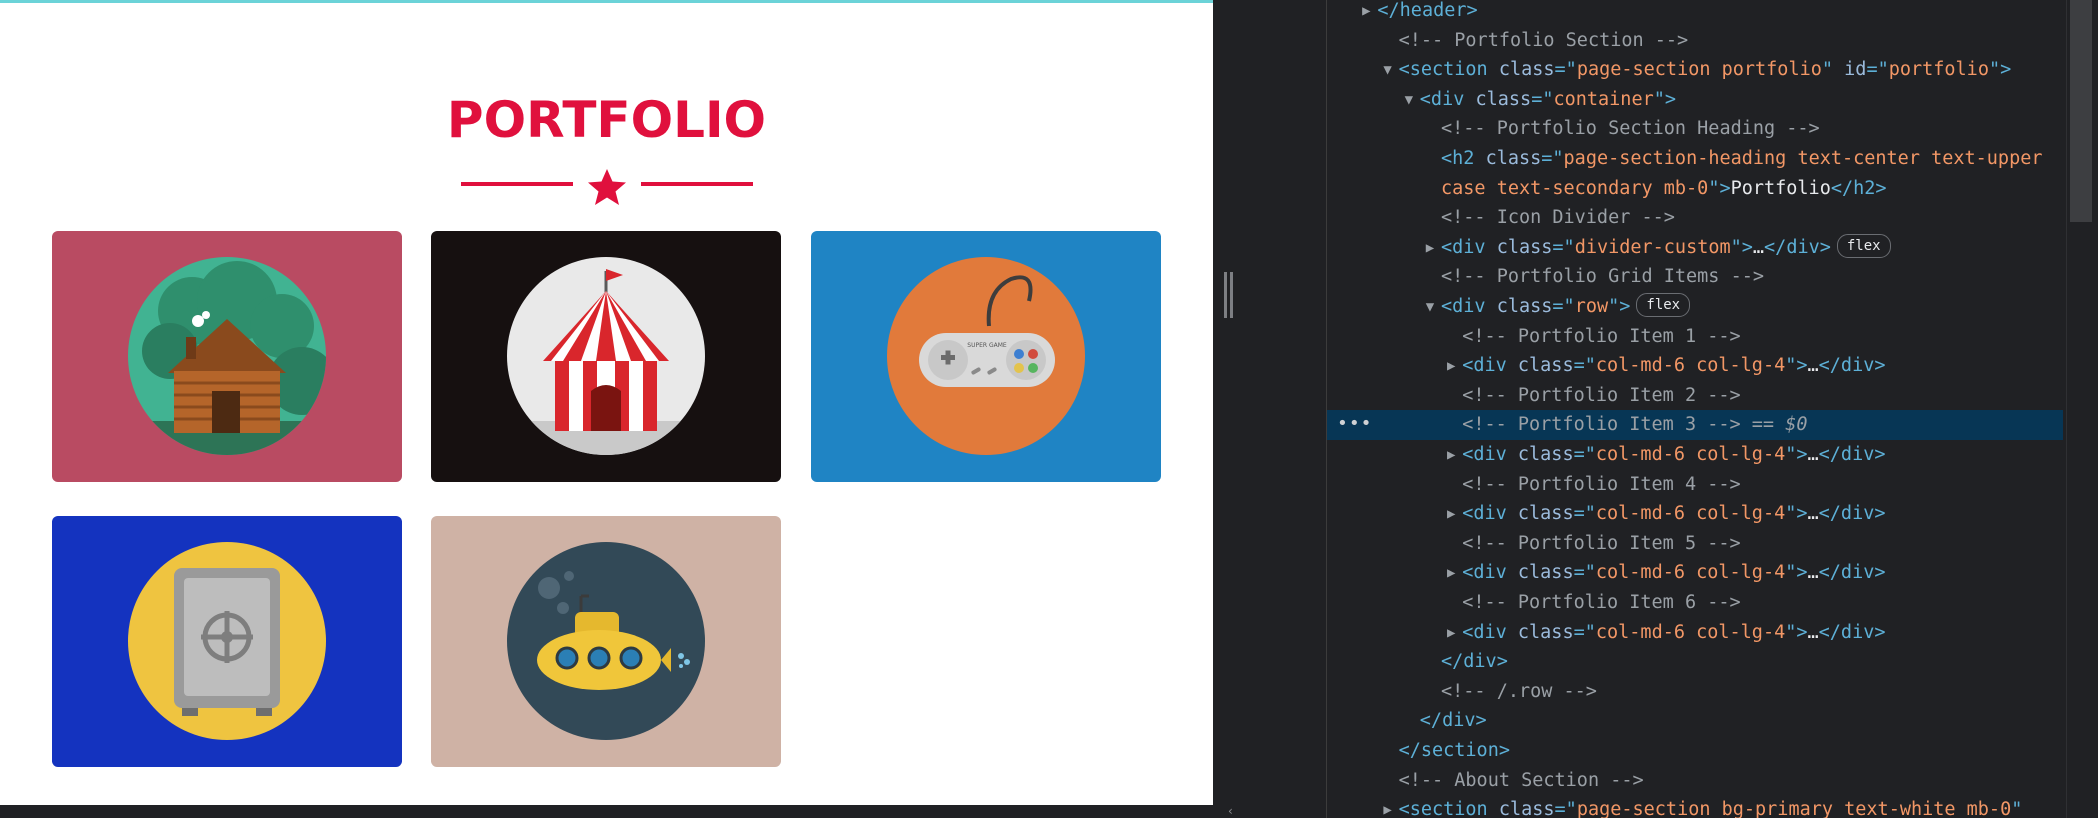 This screenshot has width=2098, height=818. I want to click on dom-node-code: </section>, so click(1454, 751).